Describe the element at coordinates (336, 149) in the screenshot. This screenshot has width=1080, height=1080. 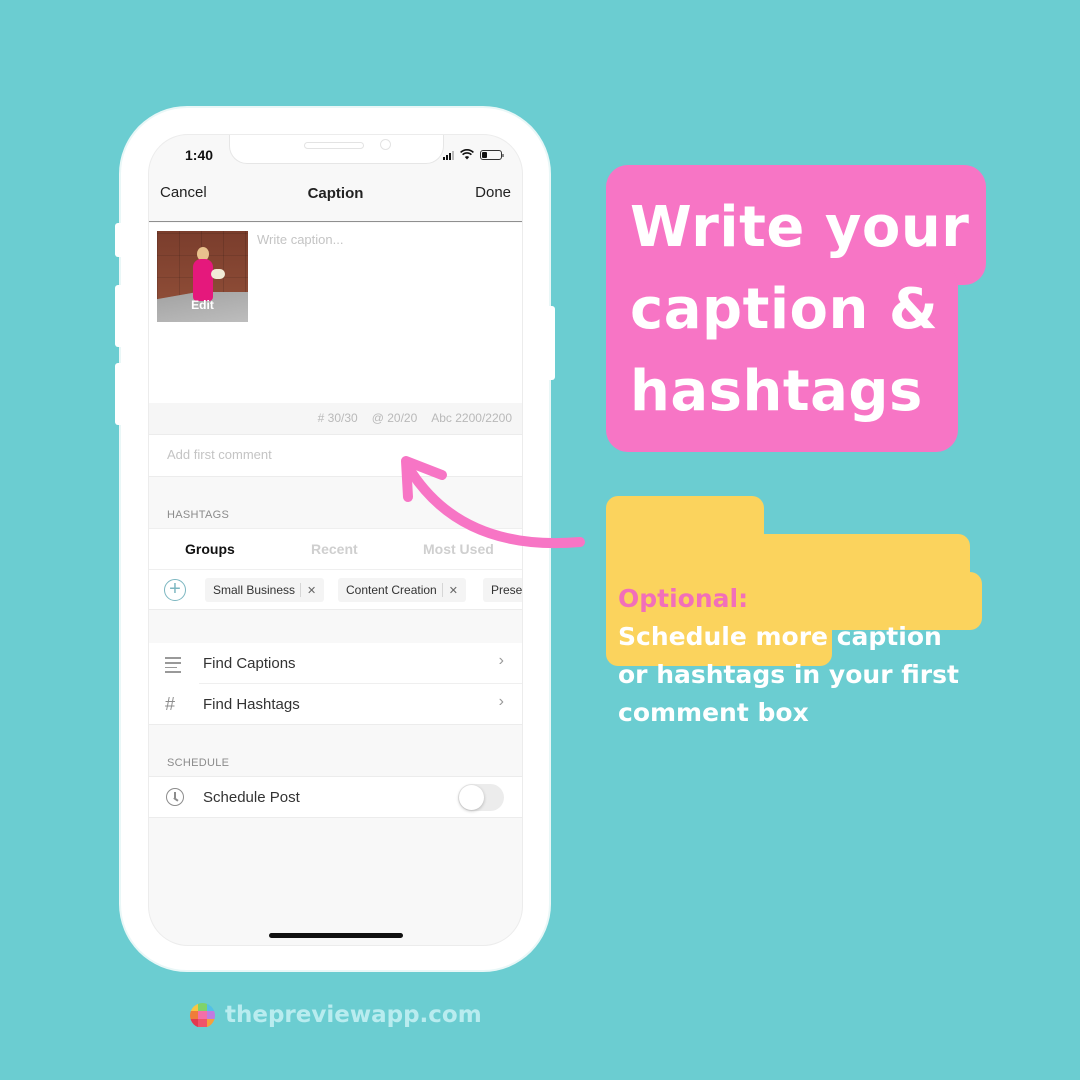
I see `notch` at that location.